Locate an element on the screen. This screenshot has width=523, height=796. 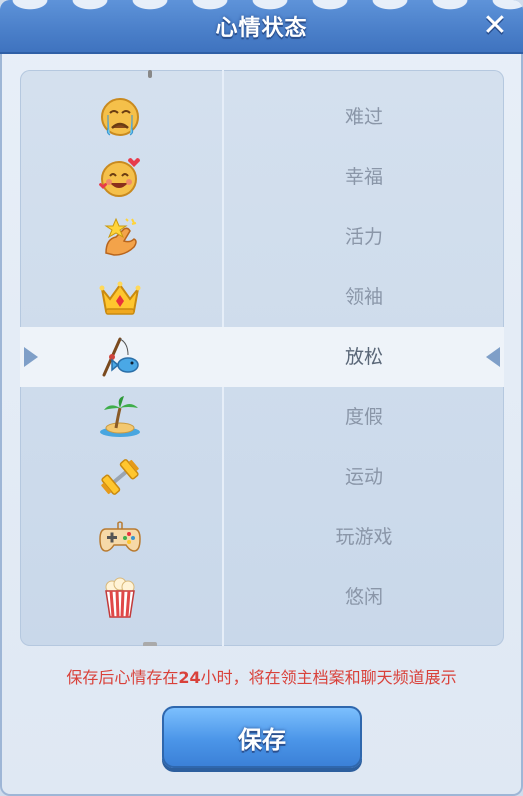
notice-suffix: 小时，将在领主档案和聊天频道展示 is located at coordinates (328, 677).